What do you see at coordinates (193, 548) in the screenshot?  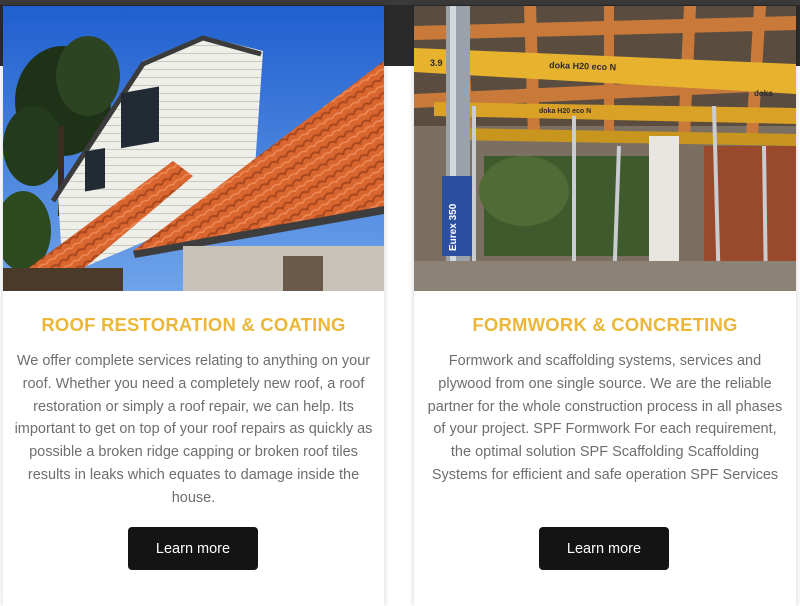 I see `learn-more-button-roof: Learn more` at bounding box center [193, 548].